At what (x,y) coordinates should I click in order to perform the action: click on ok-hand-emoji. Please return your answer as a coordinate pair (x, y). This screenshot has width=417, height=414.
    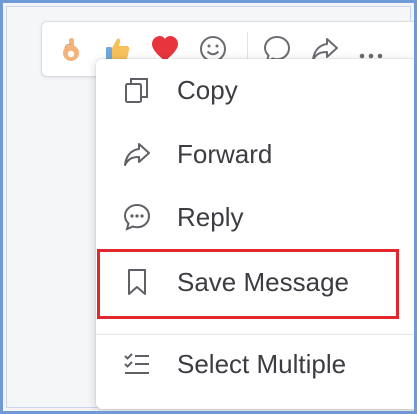
    Looking at the image, I should click on (71, 49).